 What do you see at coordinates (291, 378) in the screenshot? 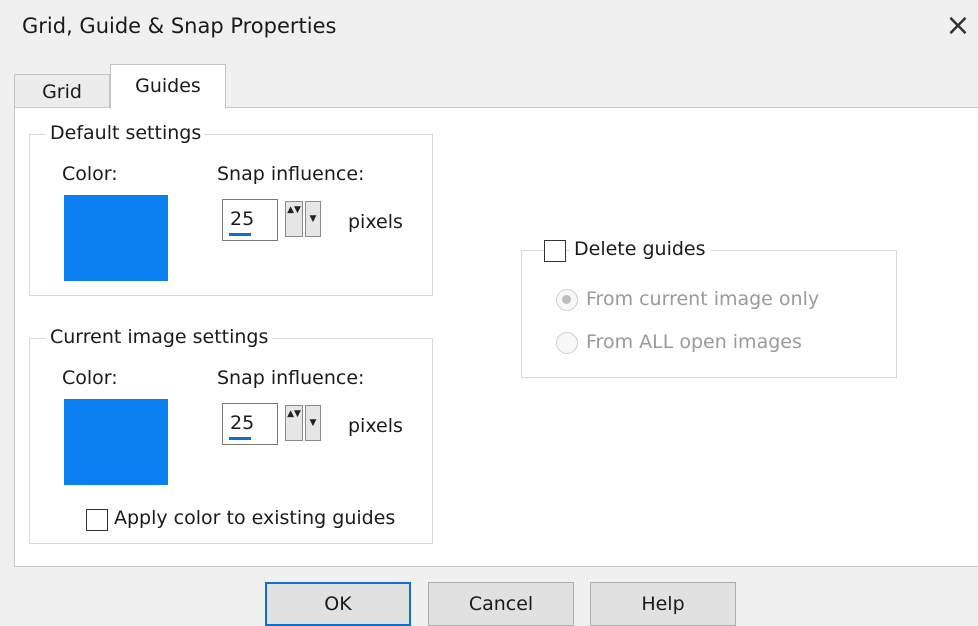
I see `current-snap-label: Snap influence:` at bounding box center [291, 378].